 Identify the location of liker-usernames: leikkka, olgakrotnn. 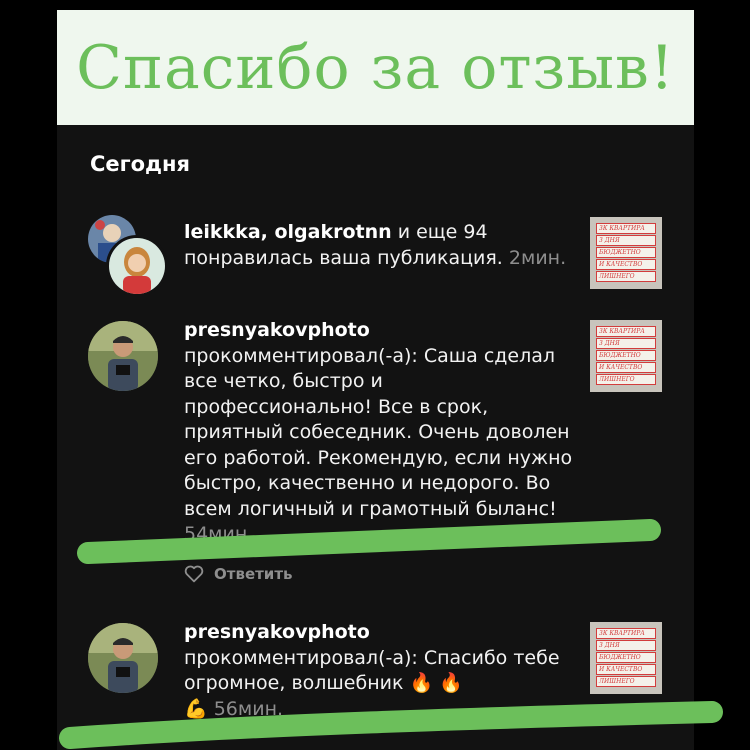
(288, 232).